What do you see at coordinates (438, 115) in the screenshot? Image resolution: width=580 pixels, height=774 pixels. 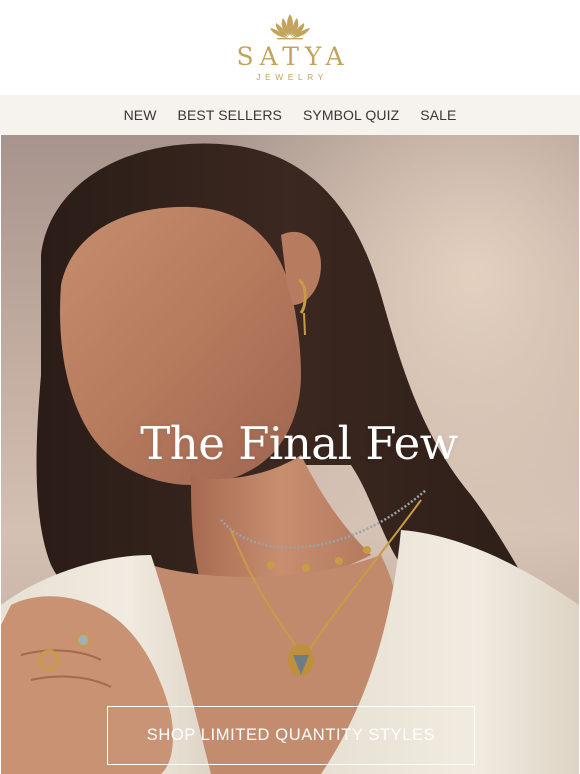 I see `nav-item-sale: SALE` at bounding box center [438, 115].